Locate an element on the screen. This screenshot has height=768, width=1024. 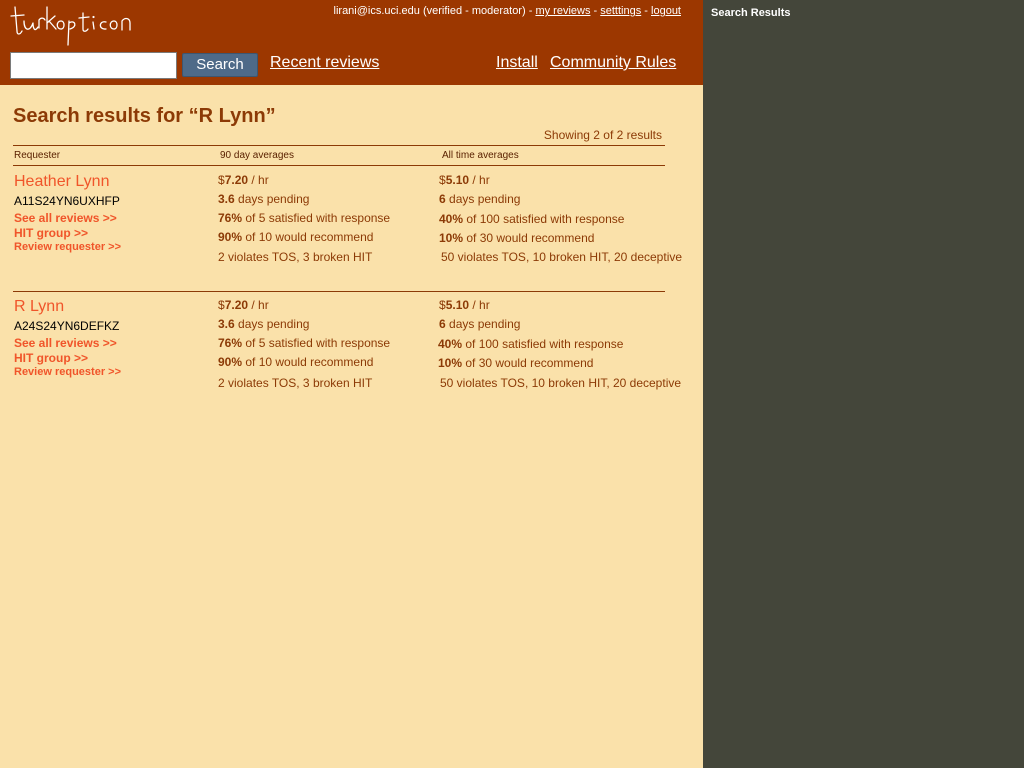
column-header-90-day: 90 day averages is located at coordinates (257, 155).